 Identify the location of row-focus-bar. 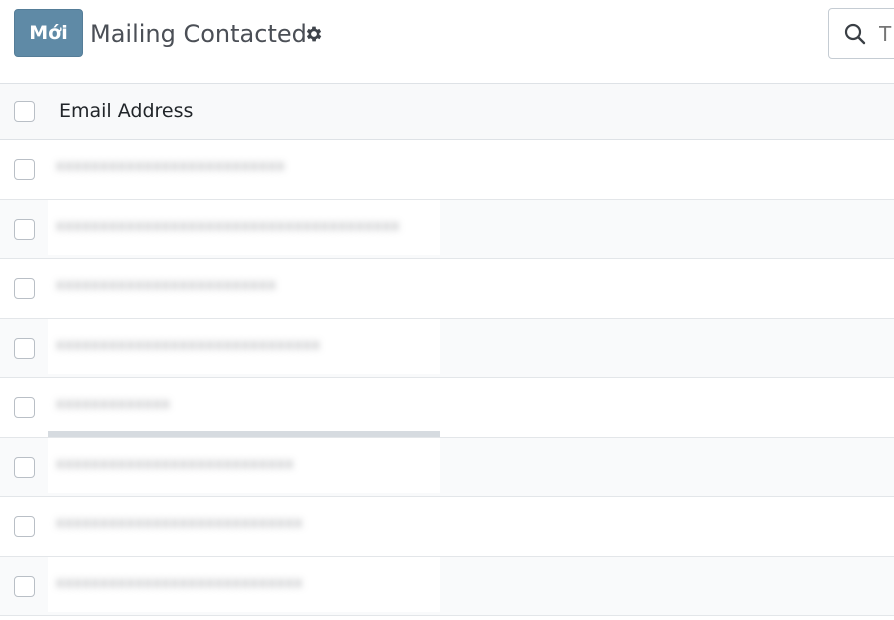
(244, 433).